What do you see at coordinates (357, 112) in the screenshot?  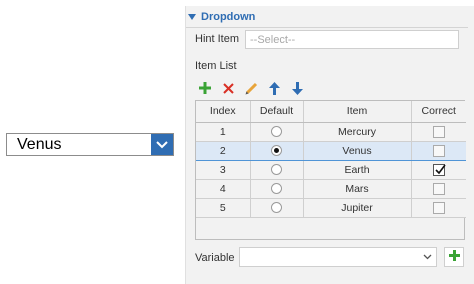 I see `column-header-item: Item` at bounding box center [357, 112].